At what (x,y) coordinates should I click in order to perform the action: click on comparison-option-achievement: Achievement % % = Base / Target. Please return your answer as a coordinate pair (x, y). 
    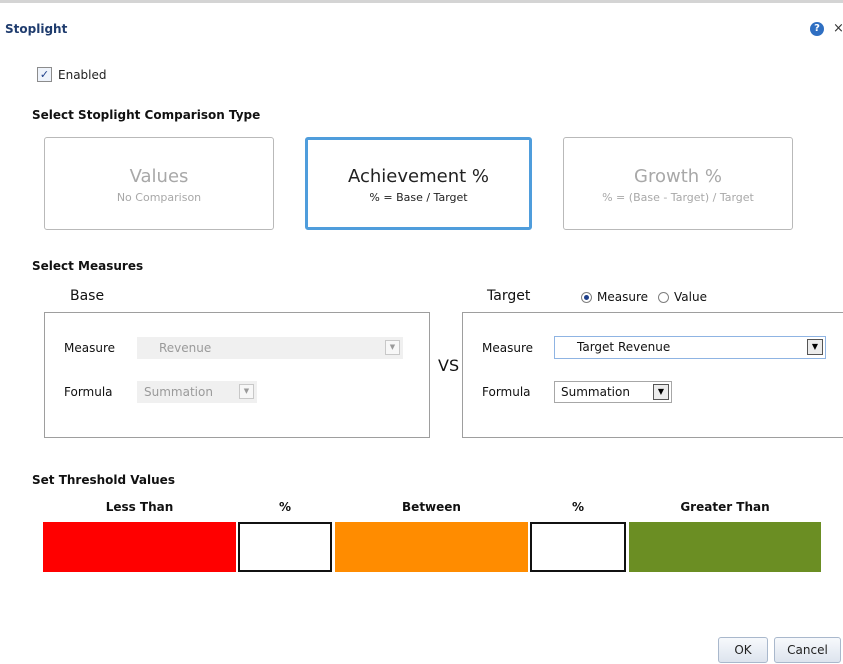
    Looking at the image, I should click on (418, 183).